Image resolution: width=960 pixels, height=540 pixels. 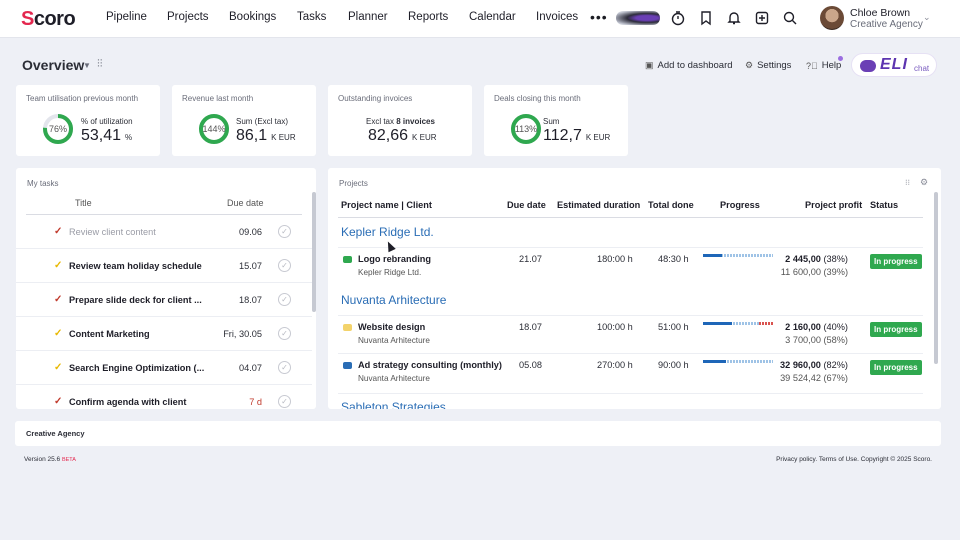 What do you see at coordinates (790, 18) in the screenshot?
I see `search-icon` at bounding box center [790, 18].